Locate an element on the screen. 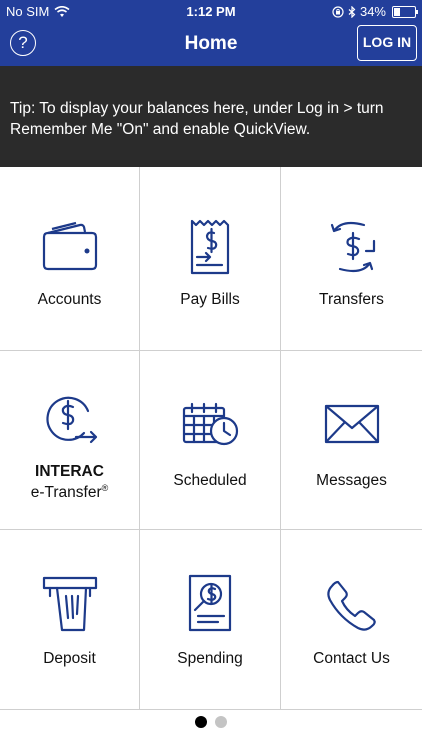  tile-label: Transfers is located at coordinates (351, 299).